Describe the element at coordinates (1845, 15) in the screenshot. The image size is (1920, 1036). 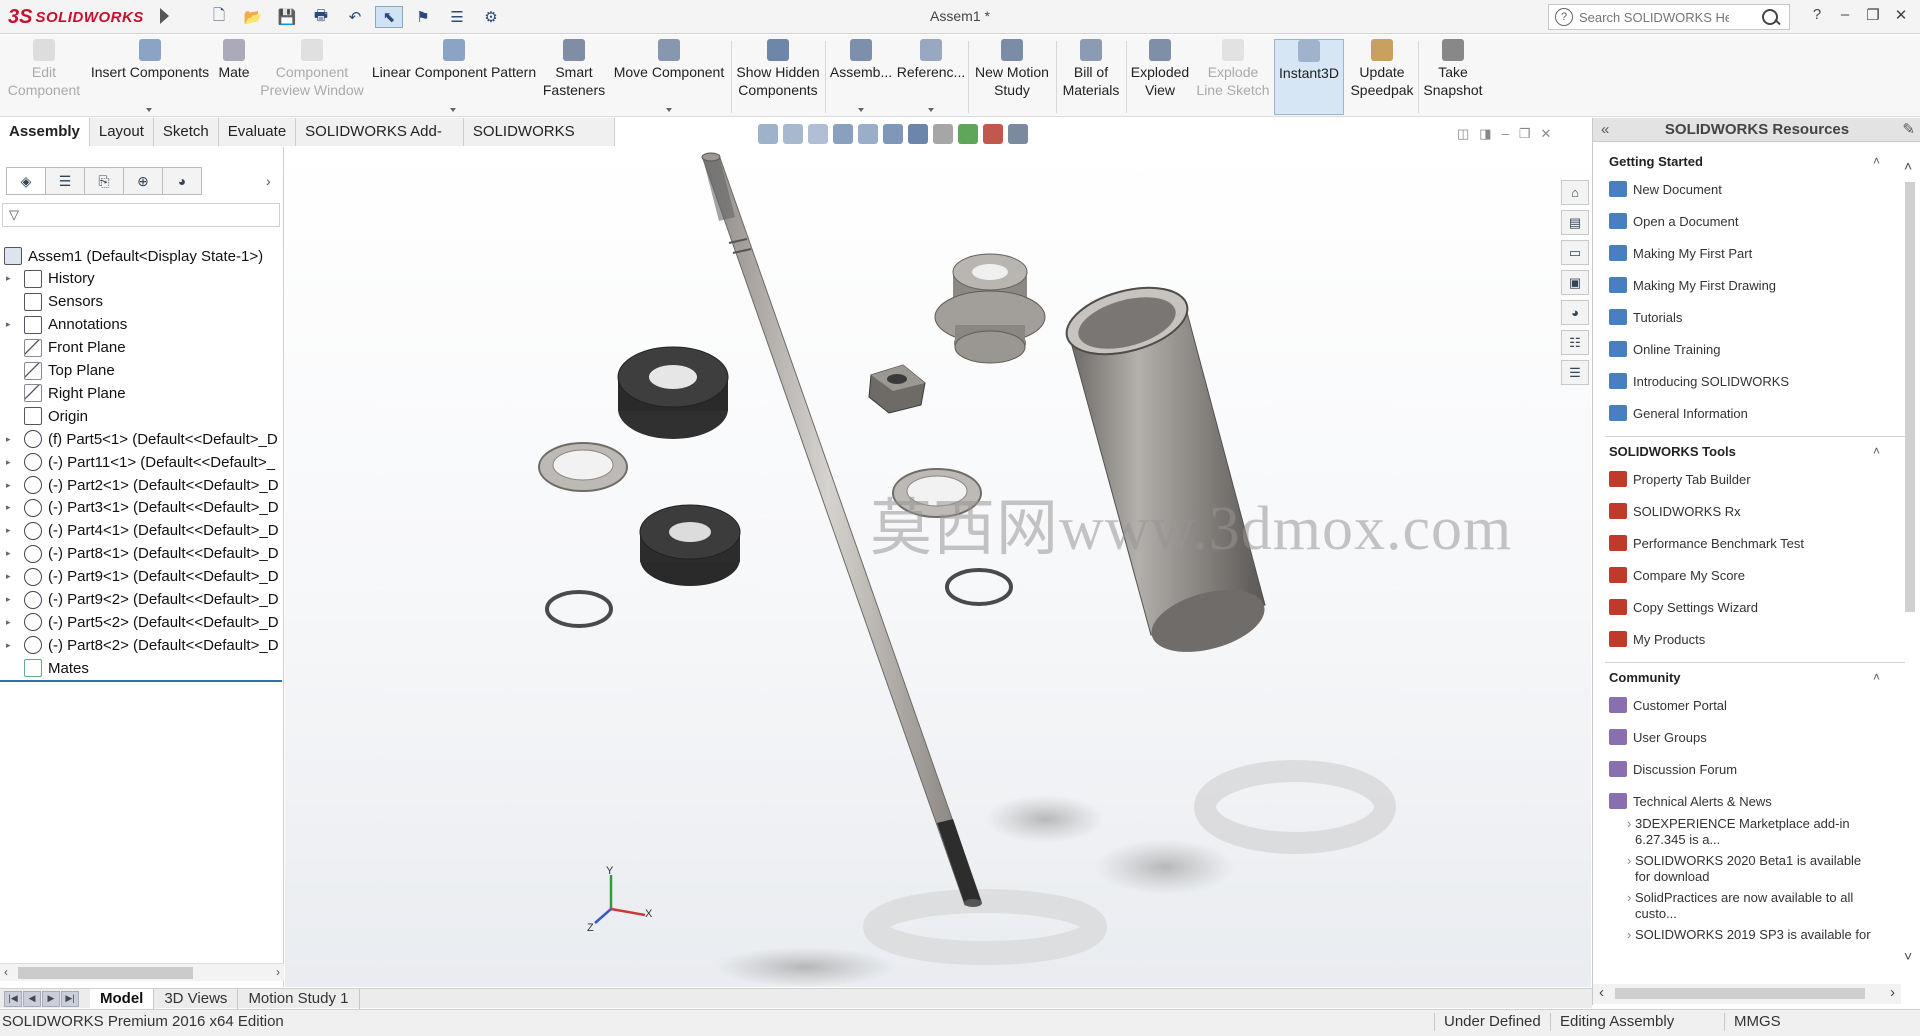
I see `minimize-button: –` at that location.